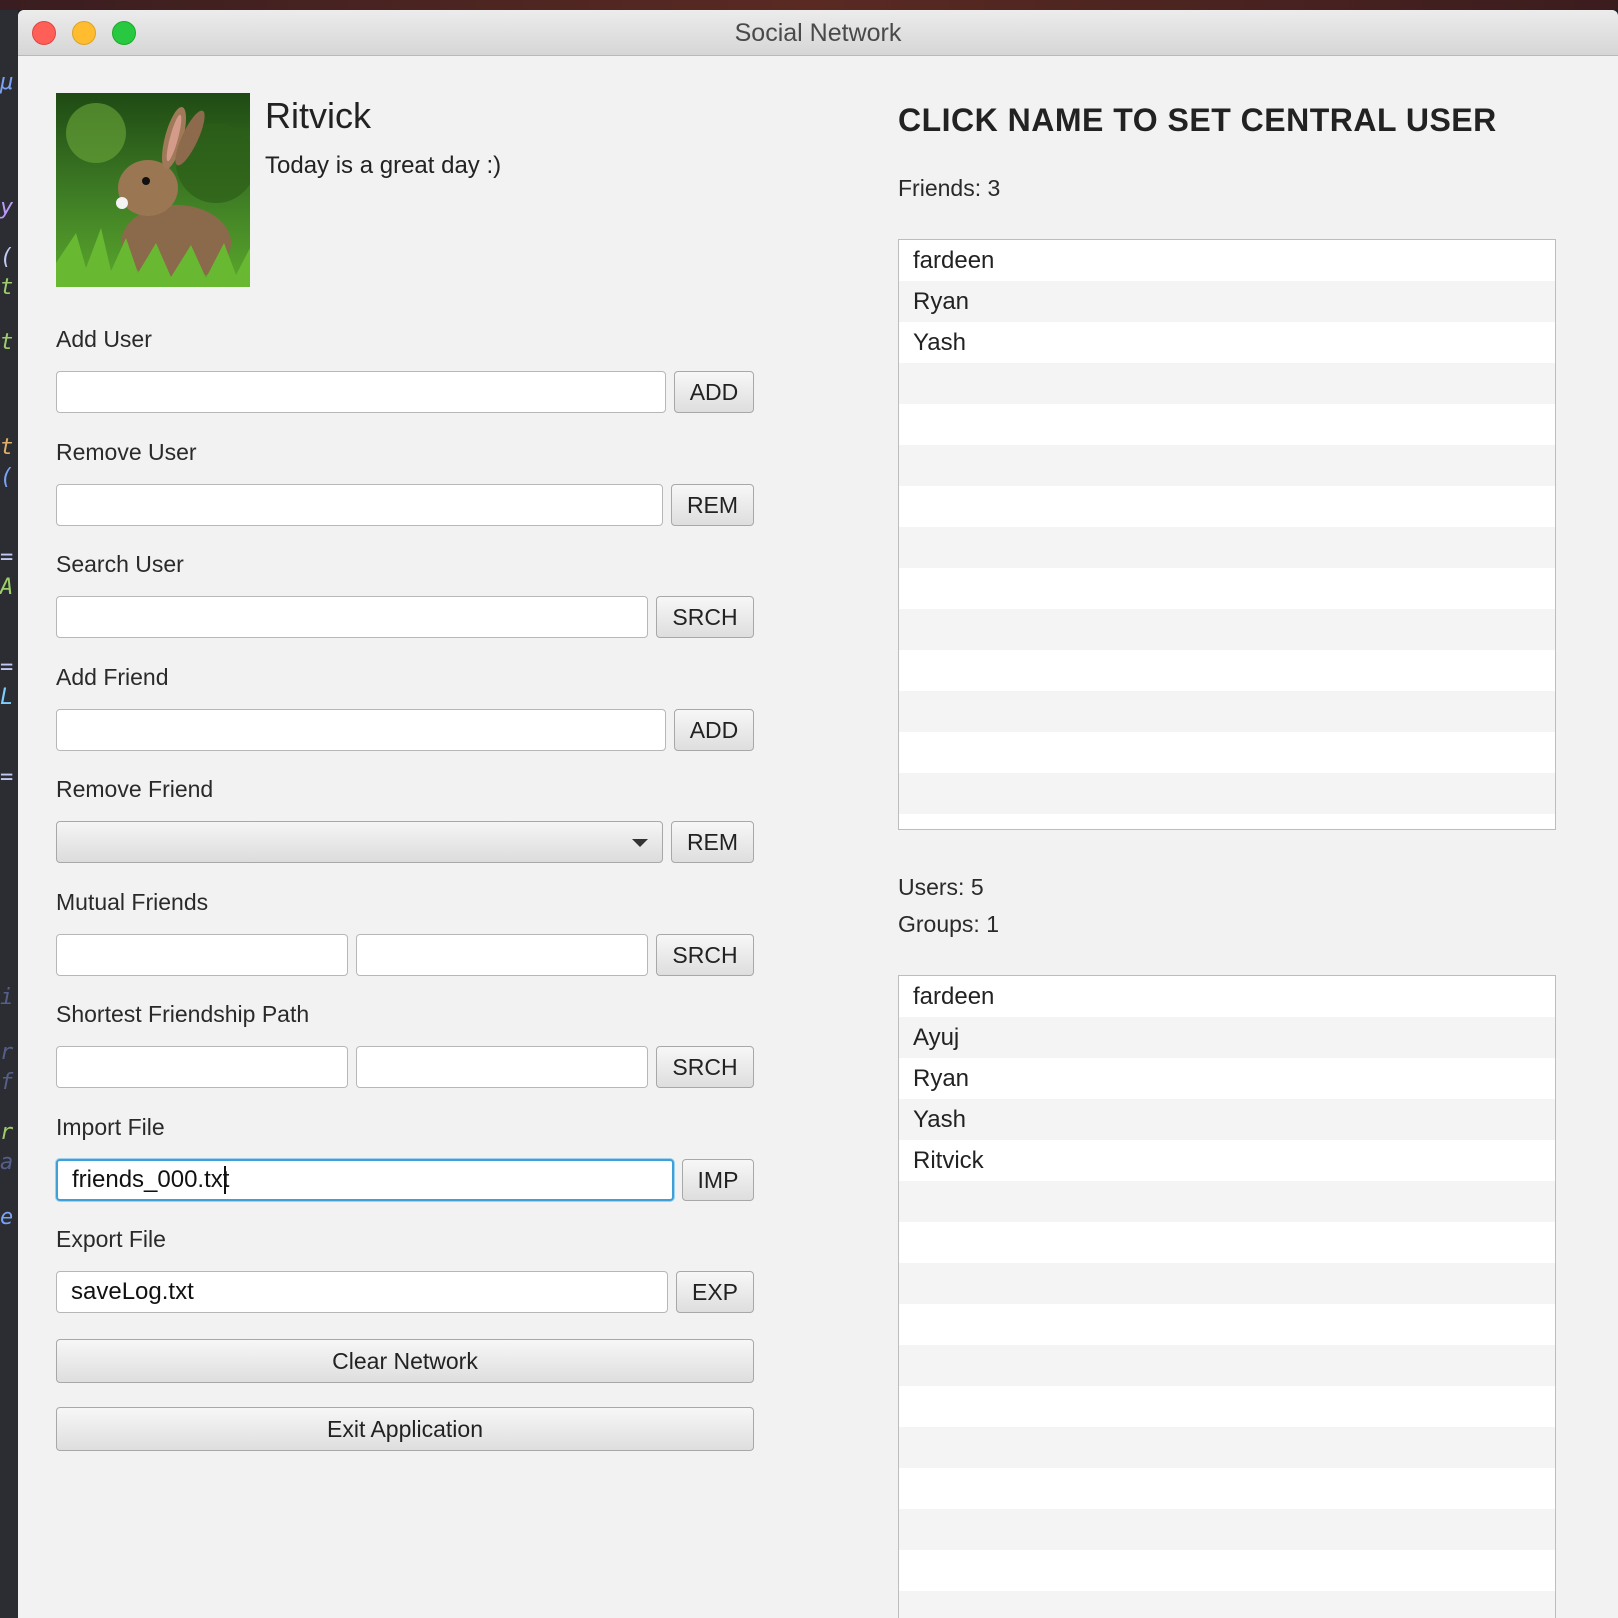 The image size is (1618, 1618). What do you see at coordinates (1227, 1037) in the screenshot?
I see `users-list-item: Ayuj` at bounding box center [1227, 1037].